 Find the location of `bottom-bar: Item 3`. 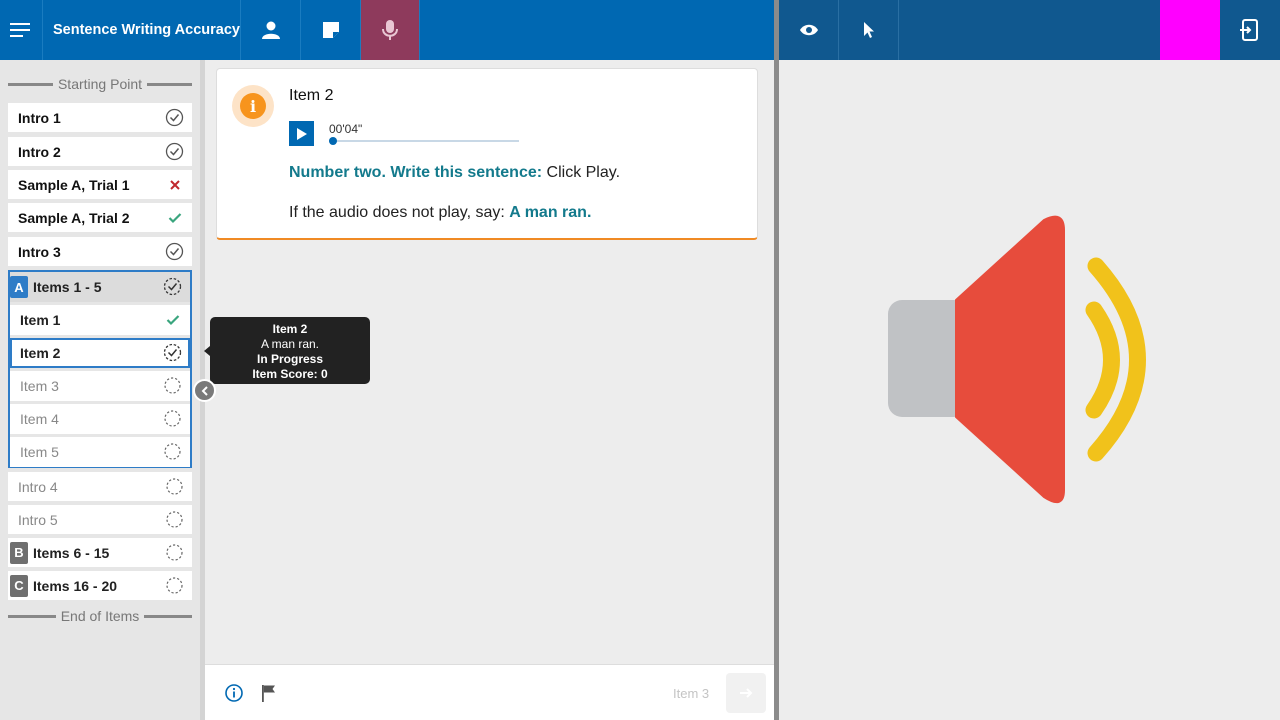

bottom-bar: Item 3 is located at coordinates (489, 692).